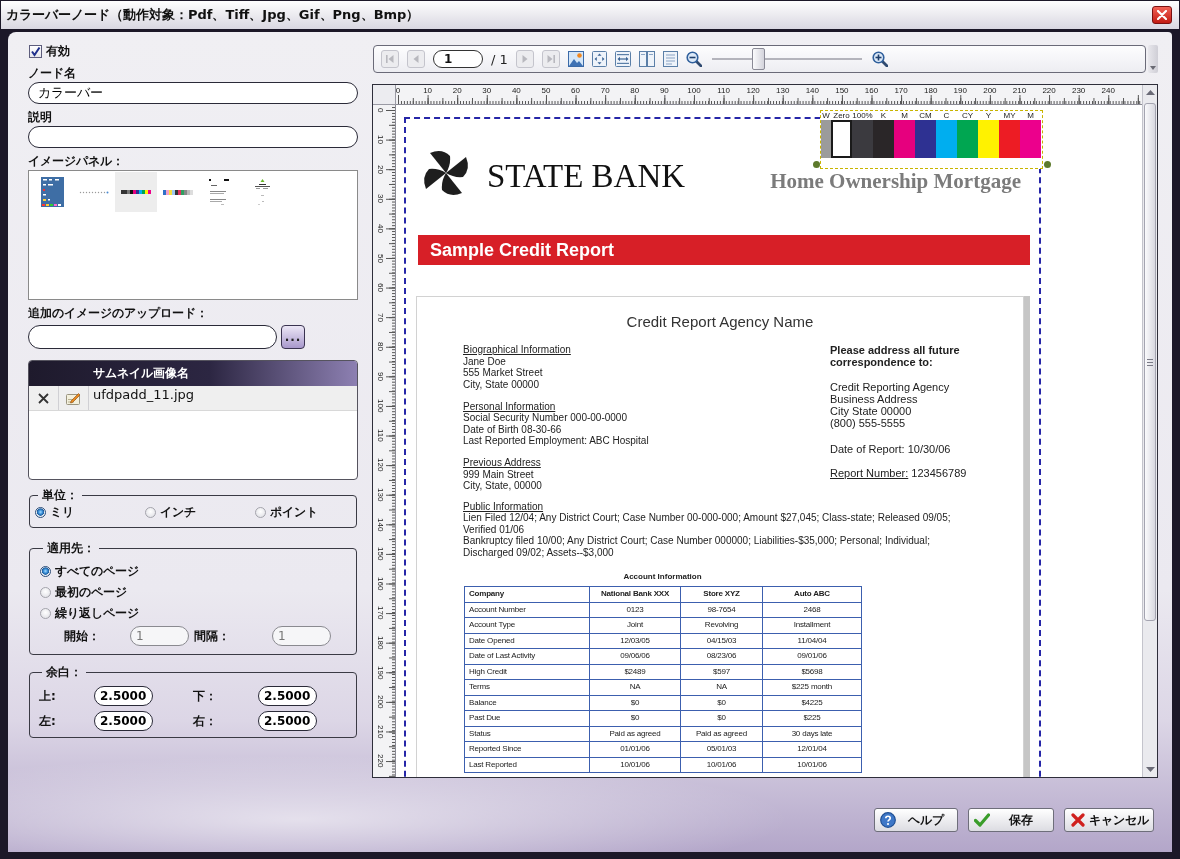  Describe the element at coordinates (812, 641) in the screenshot. I see `table-cell: 11/04/04` at that location.